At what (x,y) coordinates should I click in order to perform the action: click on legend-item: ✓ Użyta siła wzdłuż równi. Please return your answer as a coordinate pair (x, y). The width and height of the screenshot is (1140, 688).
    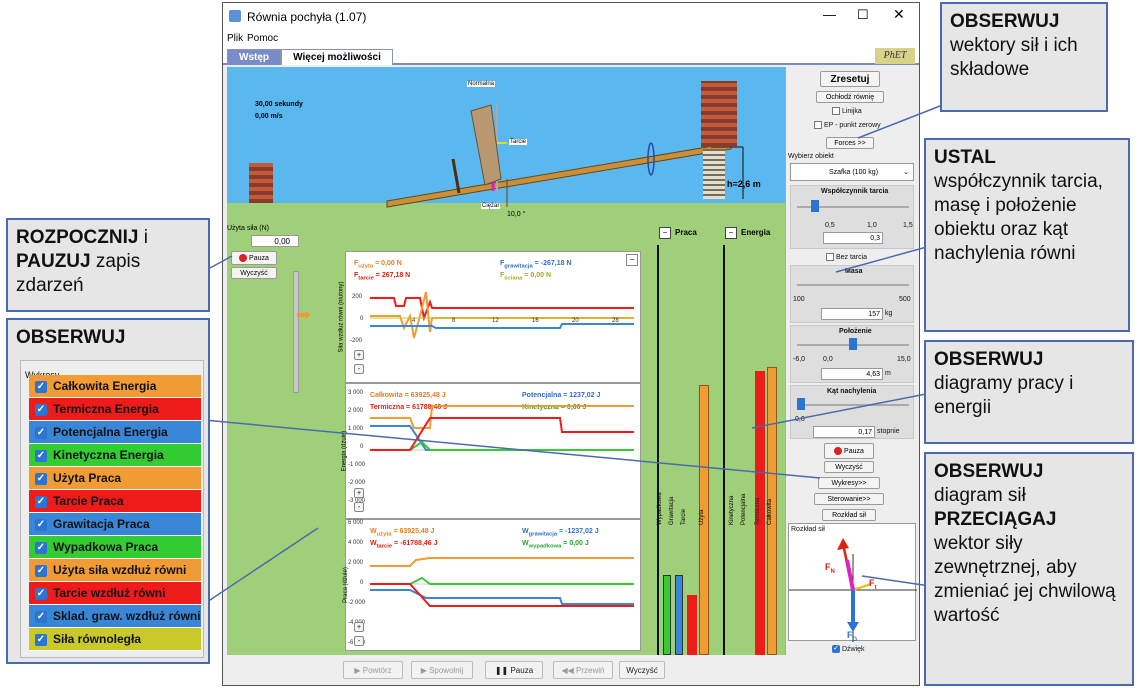
    Looking at the image, I should click on (115, 570).